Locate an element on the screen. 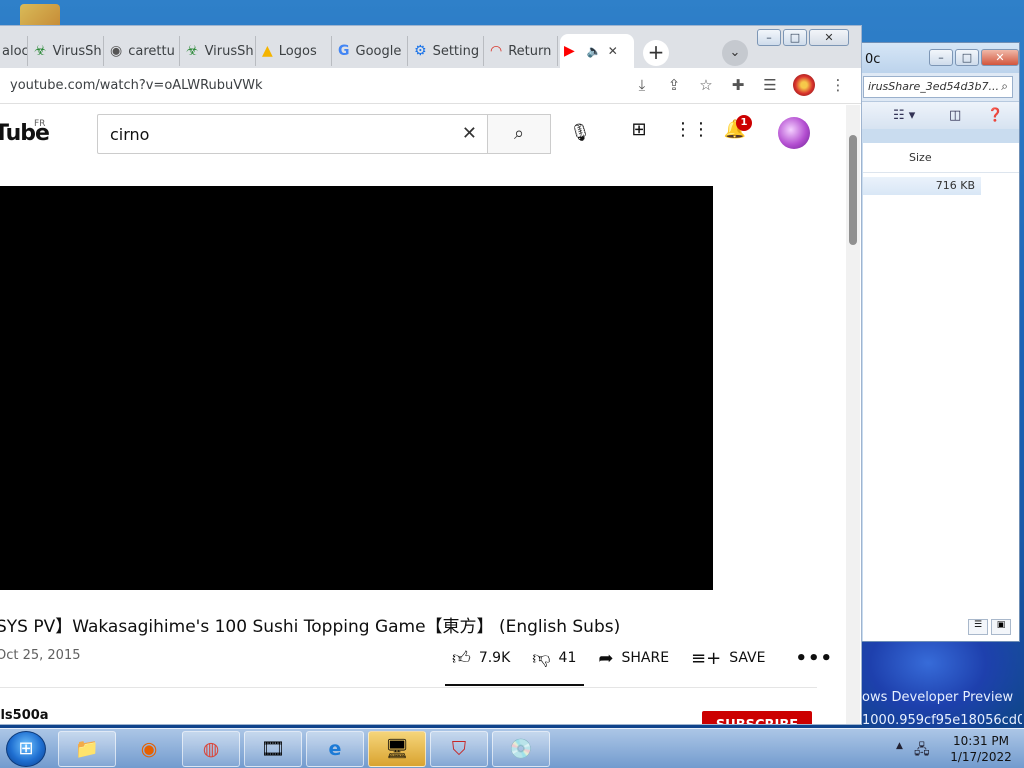 The height and width of the screenshot is (768, 1024). tab-0: aloc is located at coordinates (14, 51).